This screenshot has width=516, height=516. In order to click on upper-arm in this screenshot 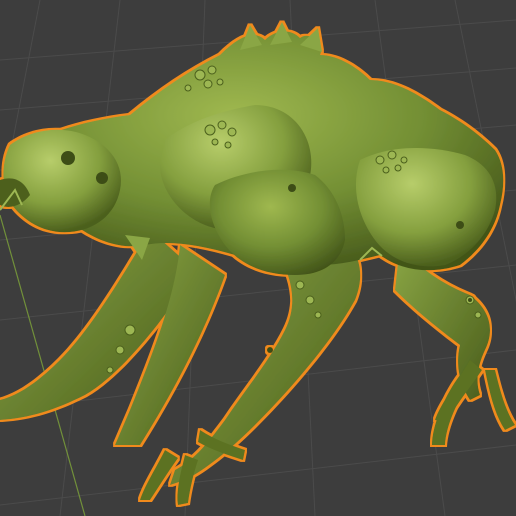, I will do `click(277, 222)`.